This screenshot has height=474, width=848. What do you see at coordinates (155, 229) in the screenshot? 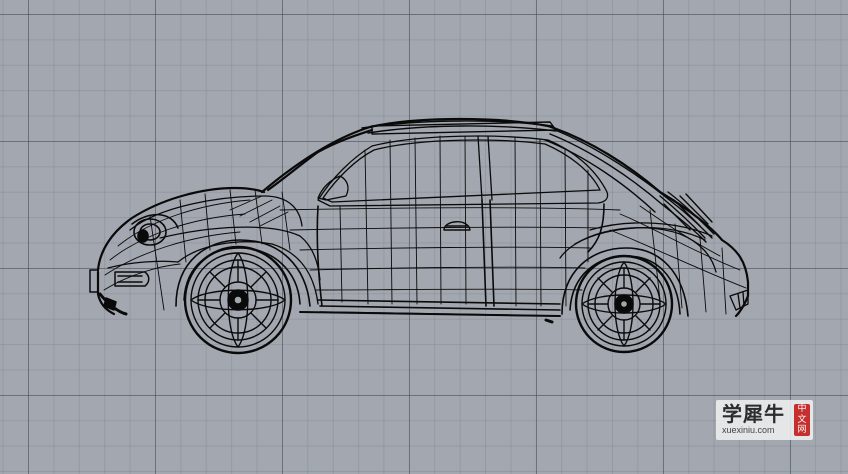
I see `headlight` at bounding box center [155, 229].